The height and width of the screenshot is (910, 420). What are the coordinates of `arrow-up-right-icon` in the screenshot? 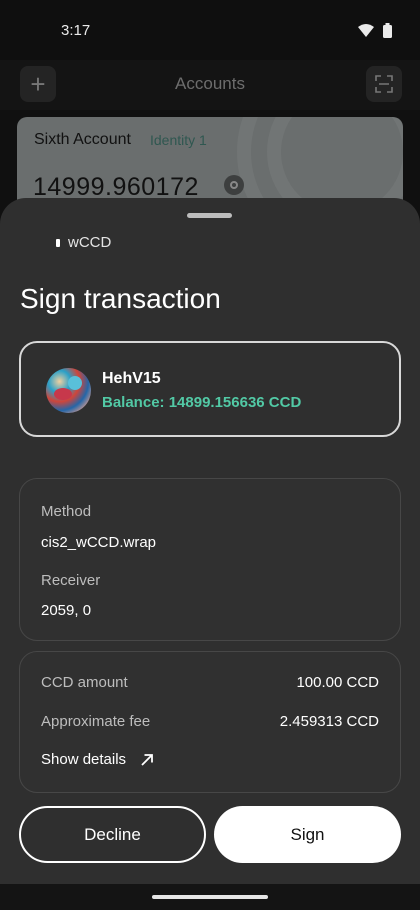 It's located at (147, 759).